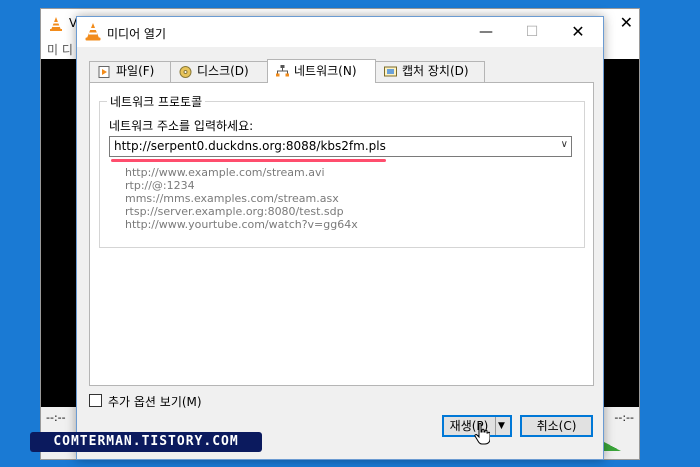  What do you see at coordinates (137, 34) in the screenshot?
I see `dialog-title: 미디어 열기` at bounding box center [137, 34].